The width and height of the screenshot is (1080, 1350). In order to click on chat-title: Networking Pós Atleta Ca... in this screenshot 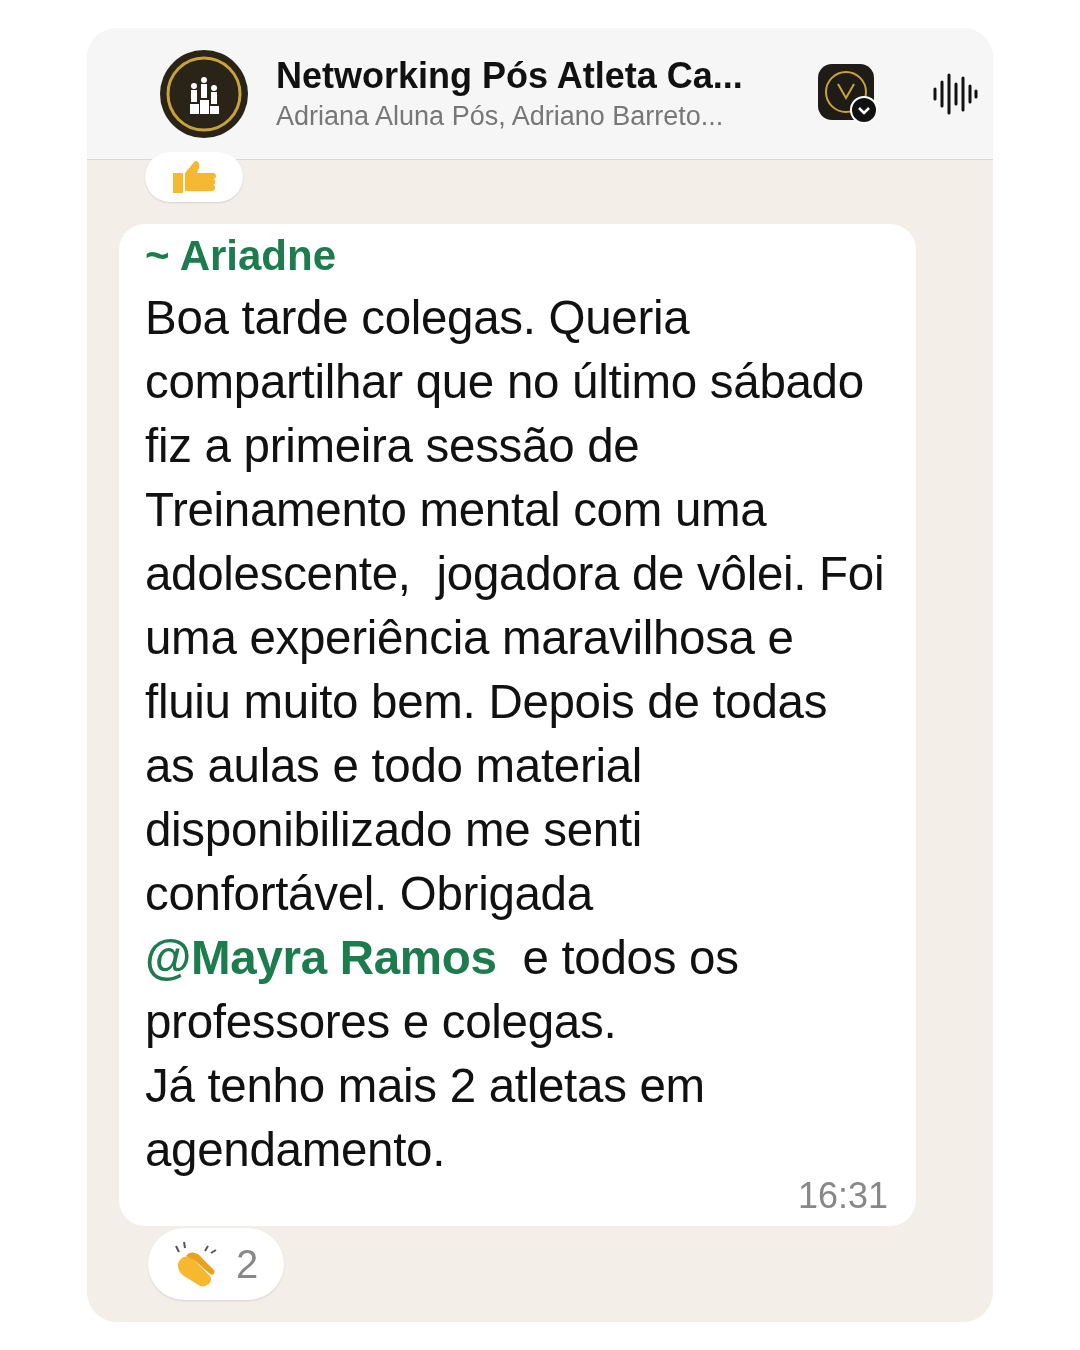, I will do `click(546, 76)`.